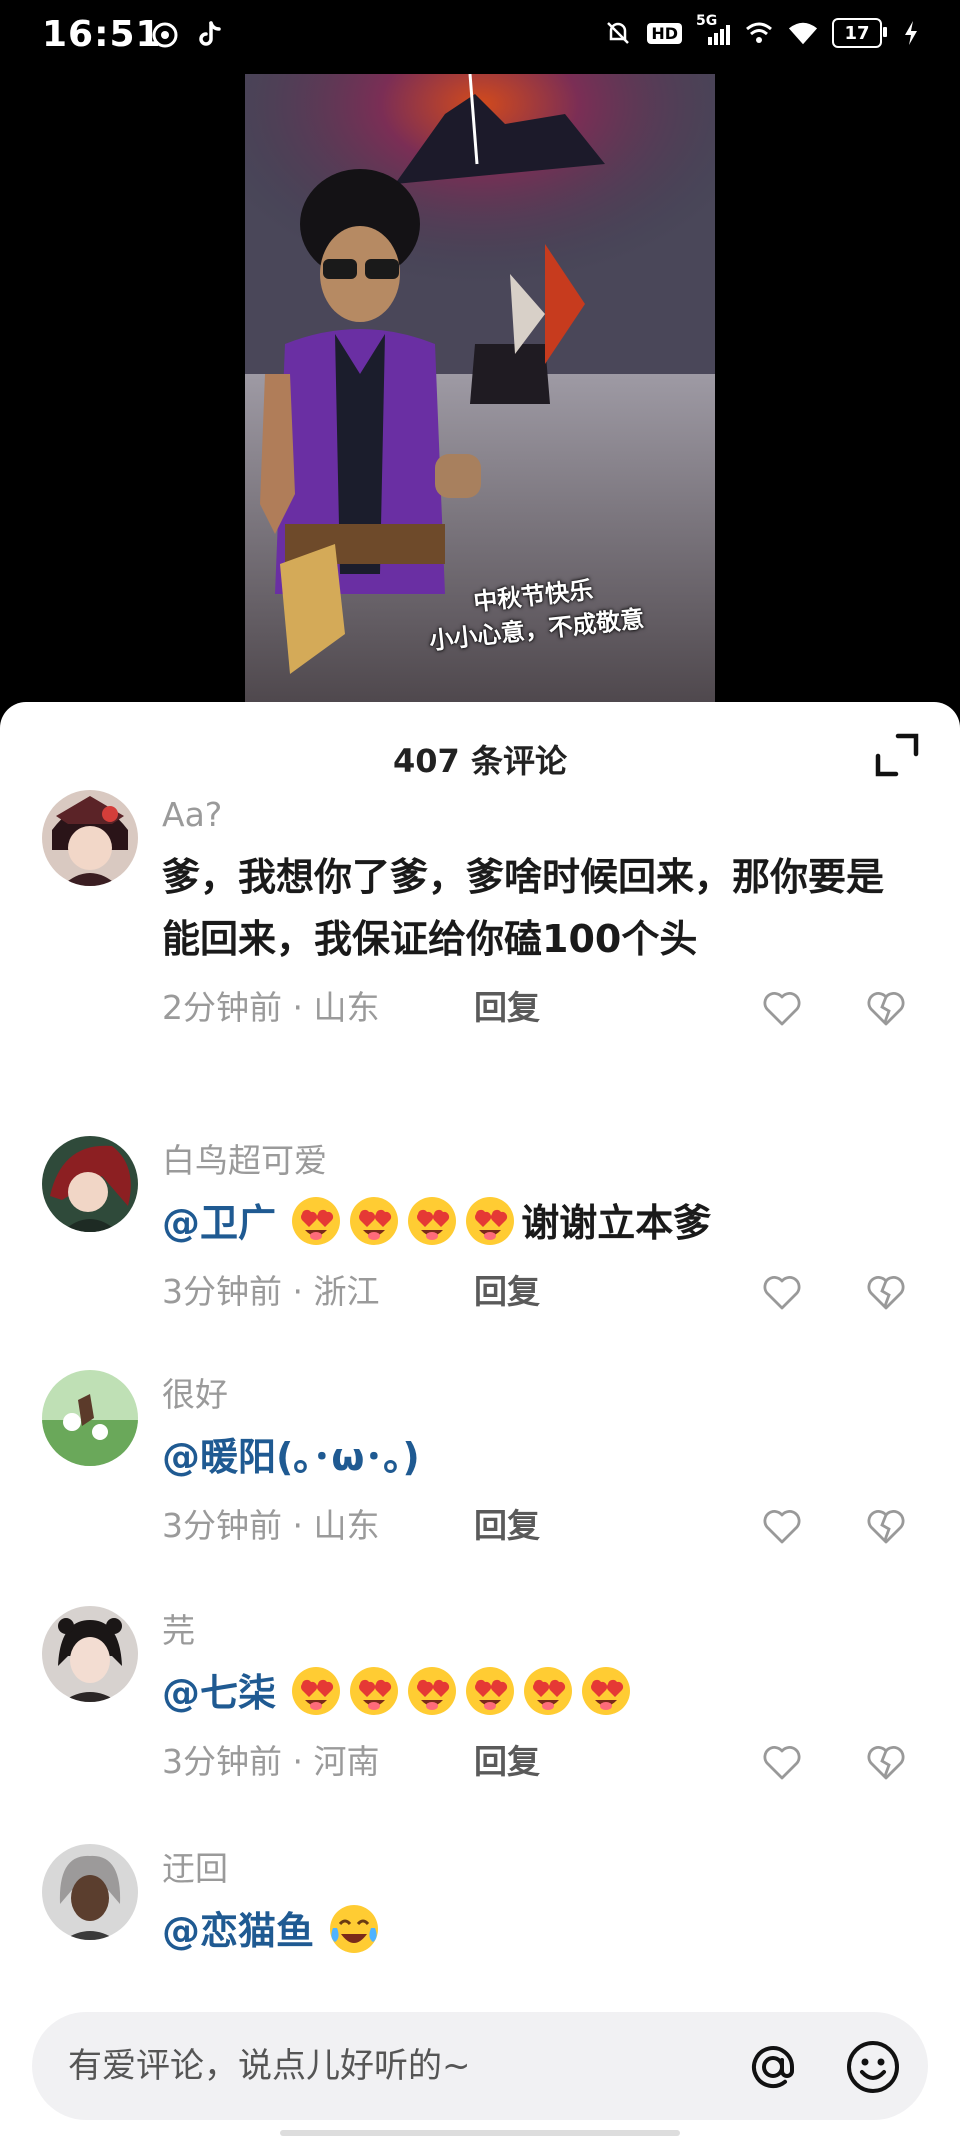 This screenshot has height=2140, width=960. What do you see at coordinates (773, 2067) in the screenshot?
I see `at-mention-icon` at bounding box center [773, 2067].